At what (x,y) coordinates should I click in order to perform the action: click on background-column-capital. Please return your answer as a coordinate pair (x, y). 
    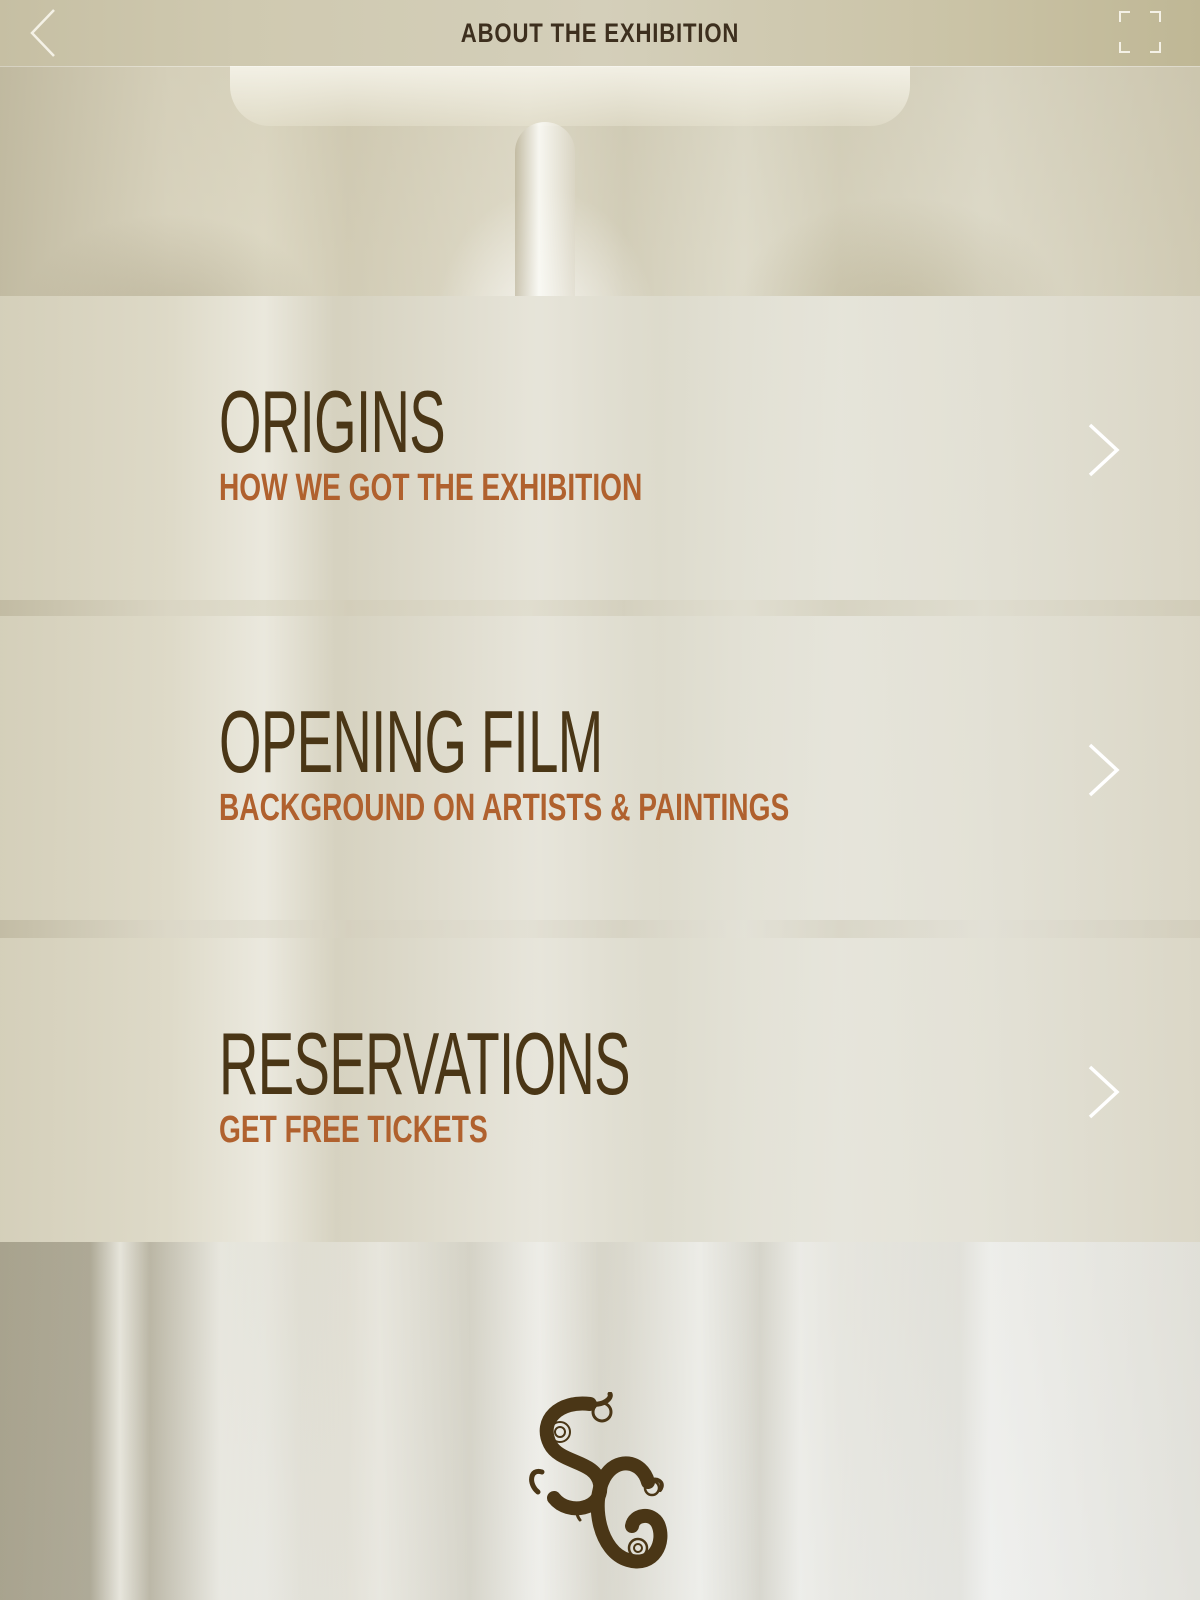
    Looking at the image, I should click on (600, 181).